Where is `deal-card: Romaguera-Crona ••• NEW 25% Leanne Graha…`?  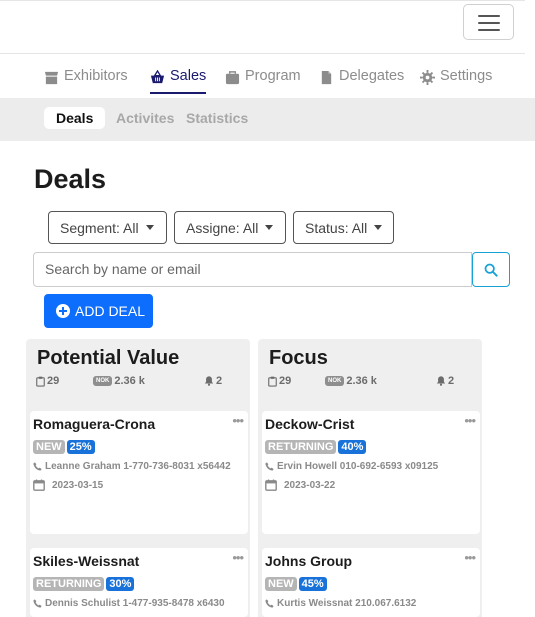 deal-card: Romaguera-Crona ••• NEW 25% Leanne Graha… is located at coordinates (139, 472).